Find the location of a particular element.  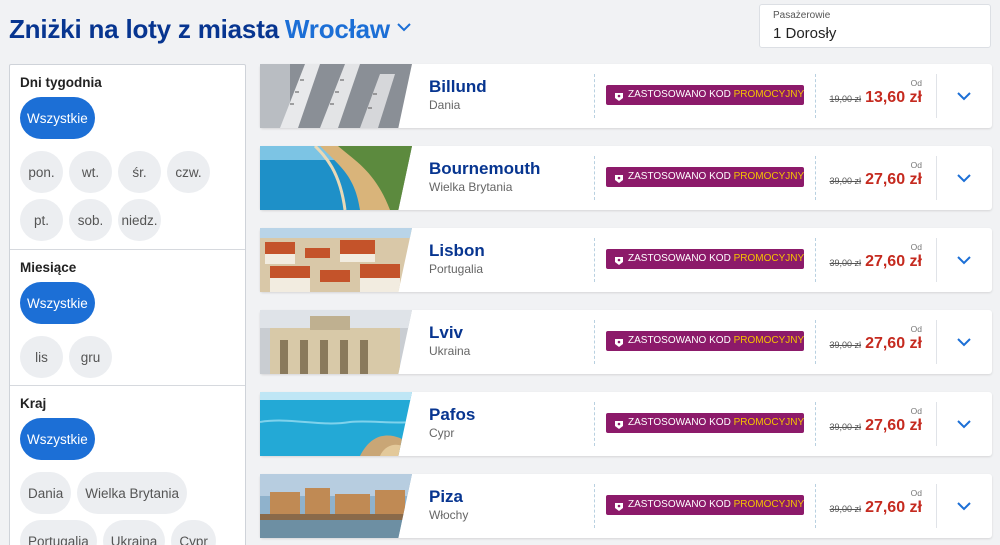

chip-day-thu: czw. is located at coordinates (188, 172).